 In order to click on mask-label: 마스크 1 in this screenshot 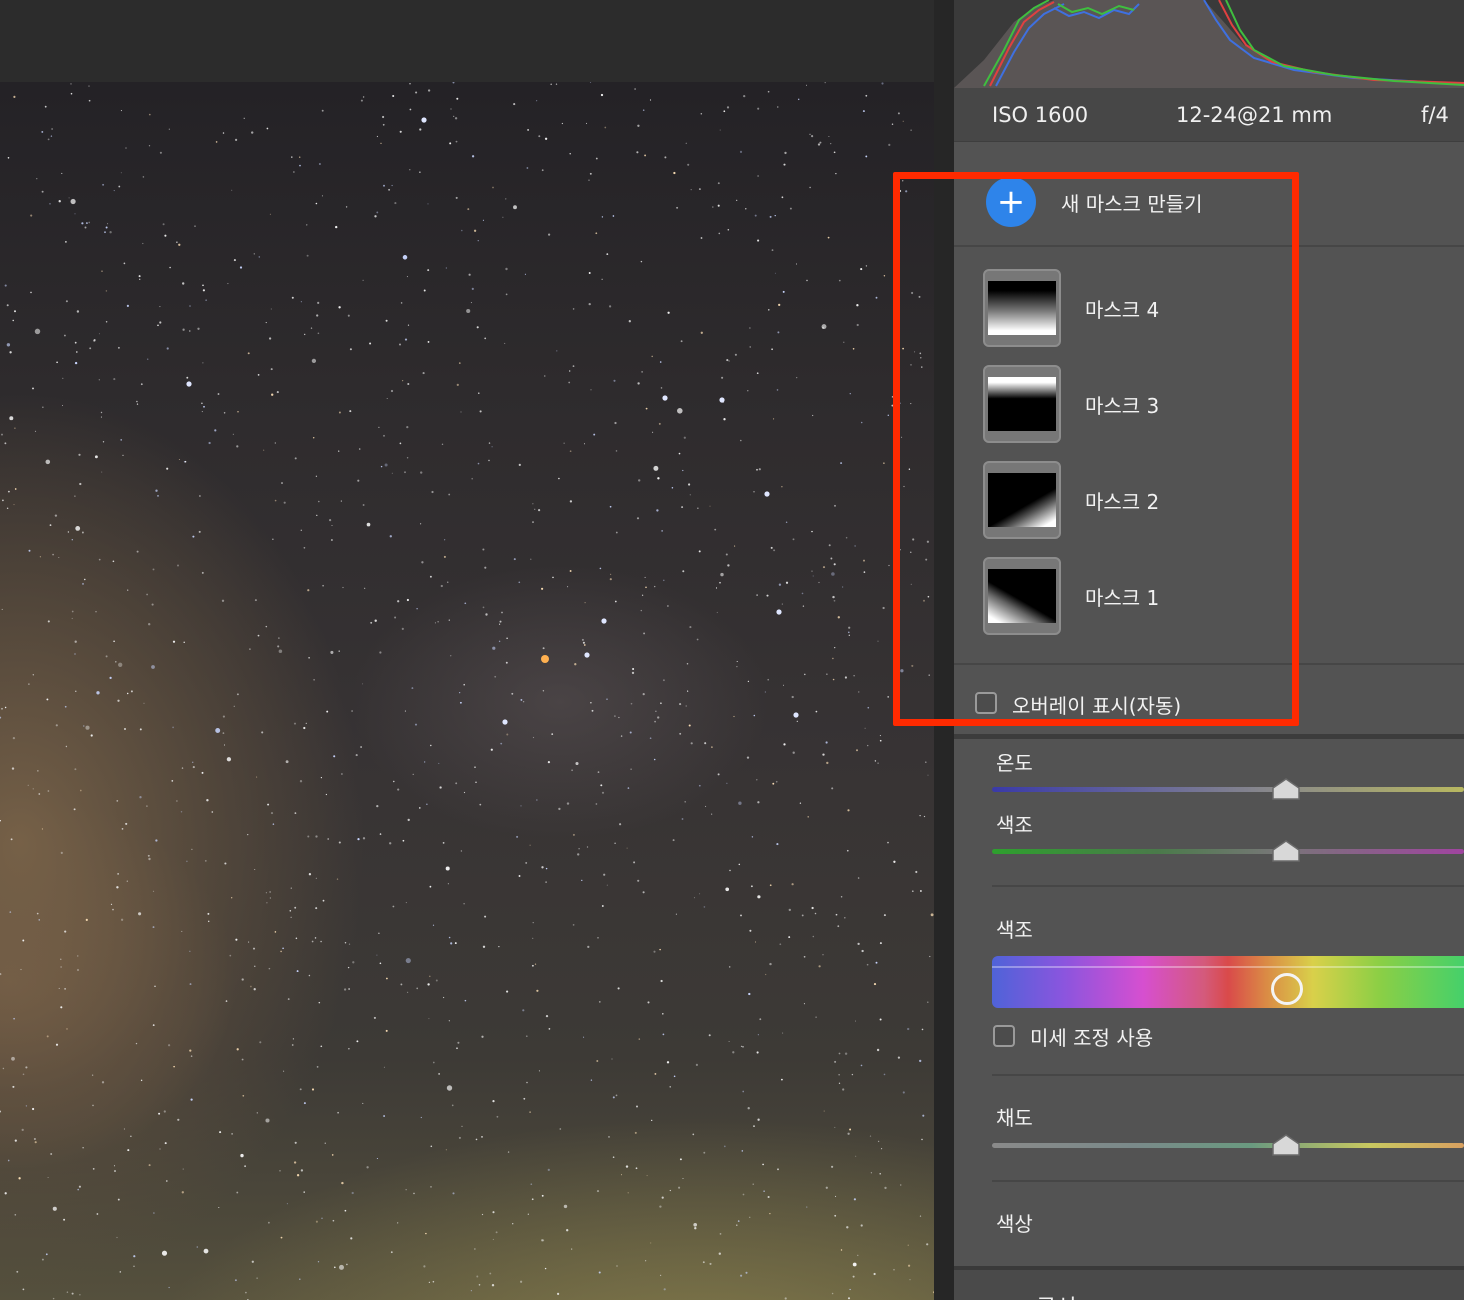, I will do `click(1122, 597)`.